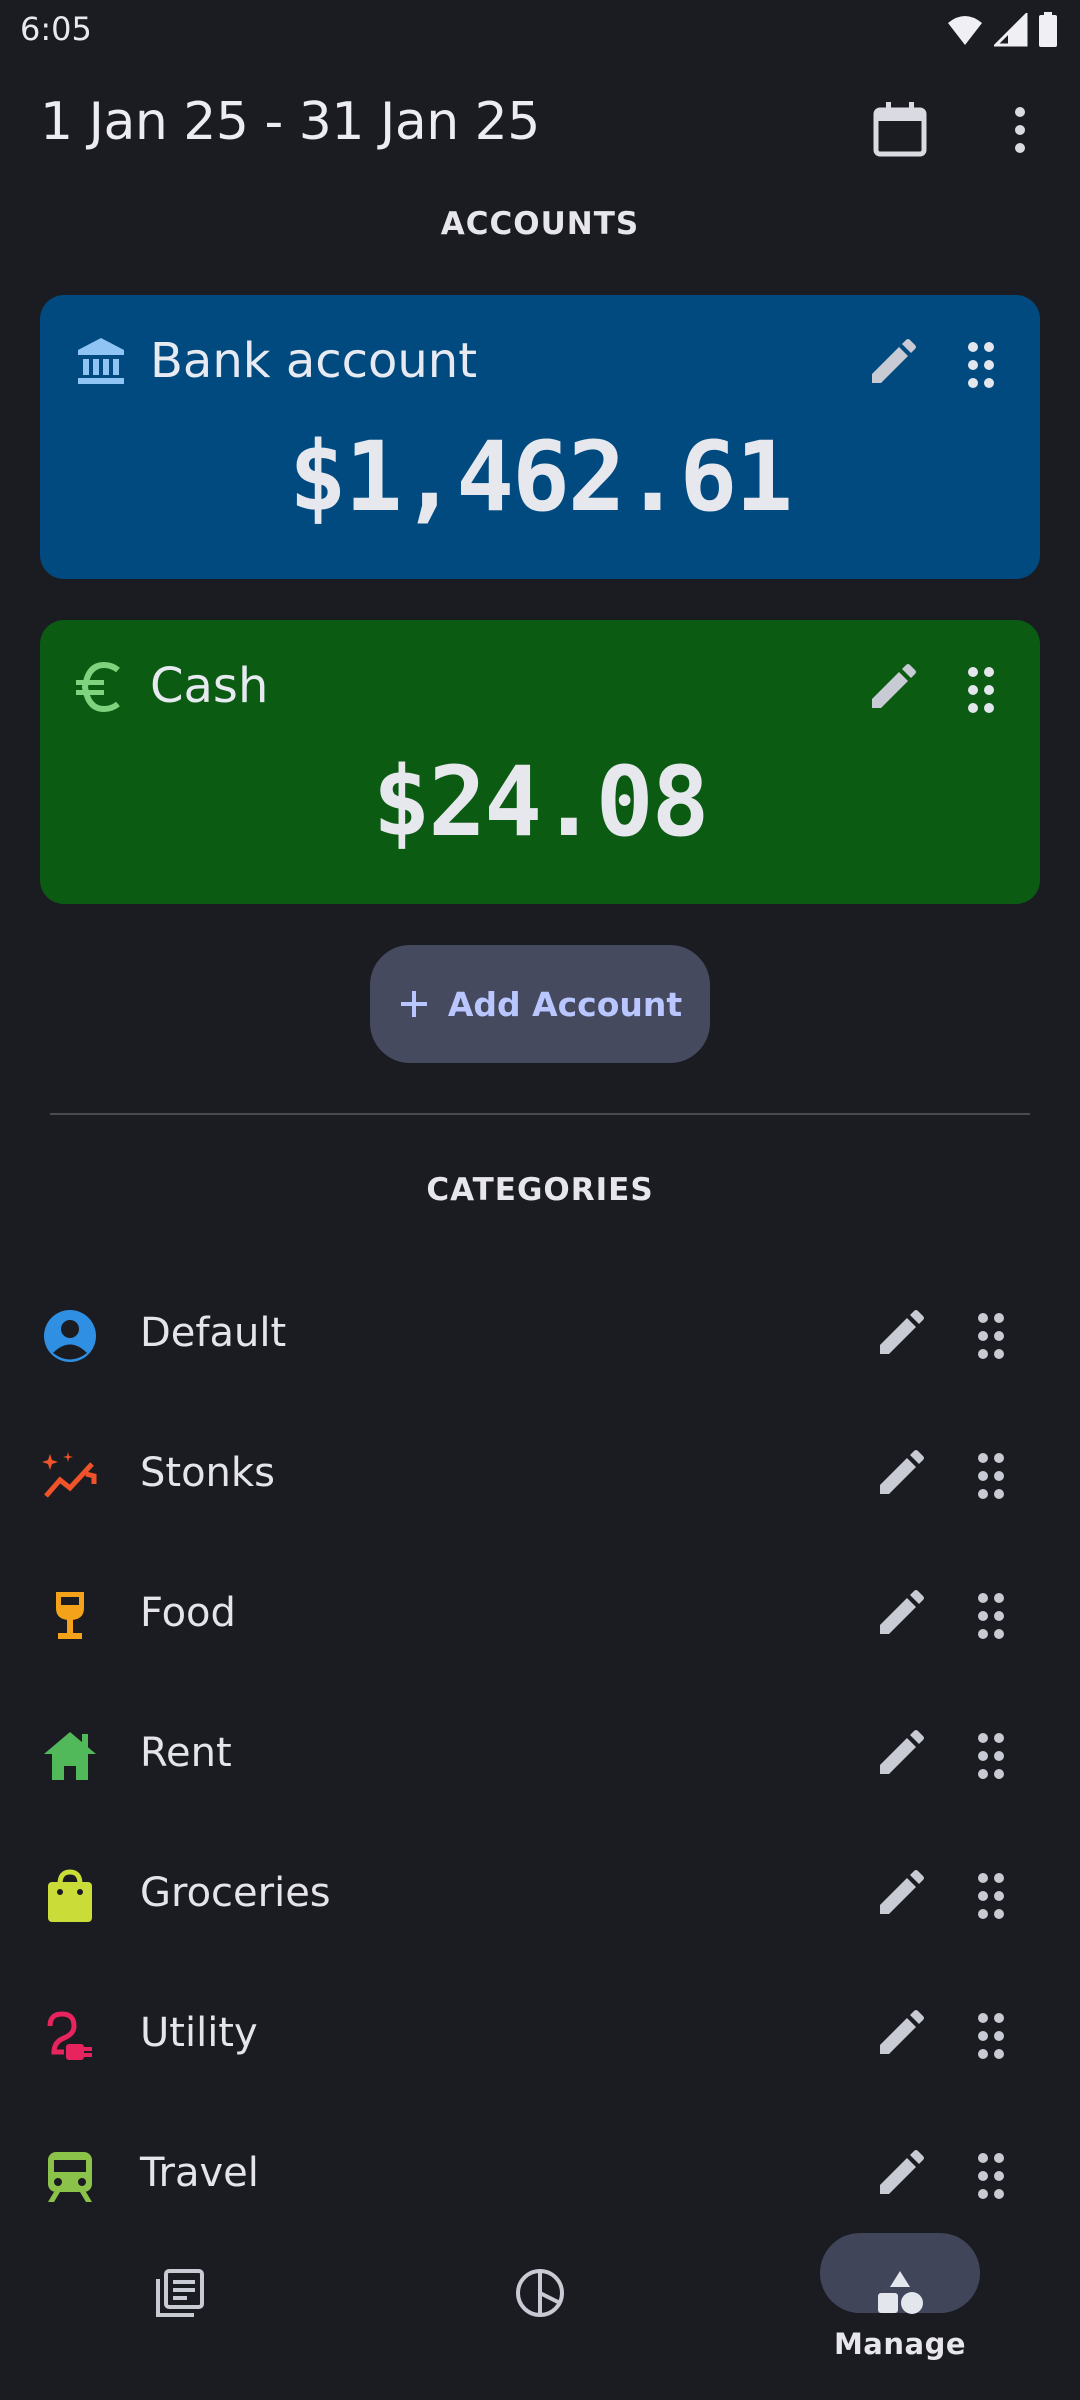 Image resolution: width=1080 pixels, height=2400 pixels. What do you see at coordinates (98, 687) in the screenshot?
I see `euro-icon` at bounding box center [98, 687].